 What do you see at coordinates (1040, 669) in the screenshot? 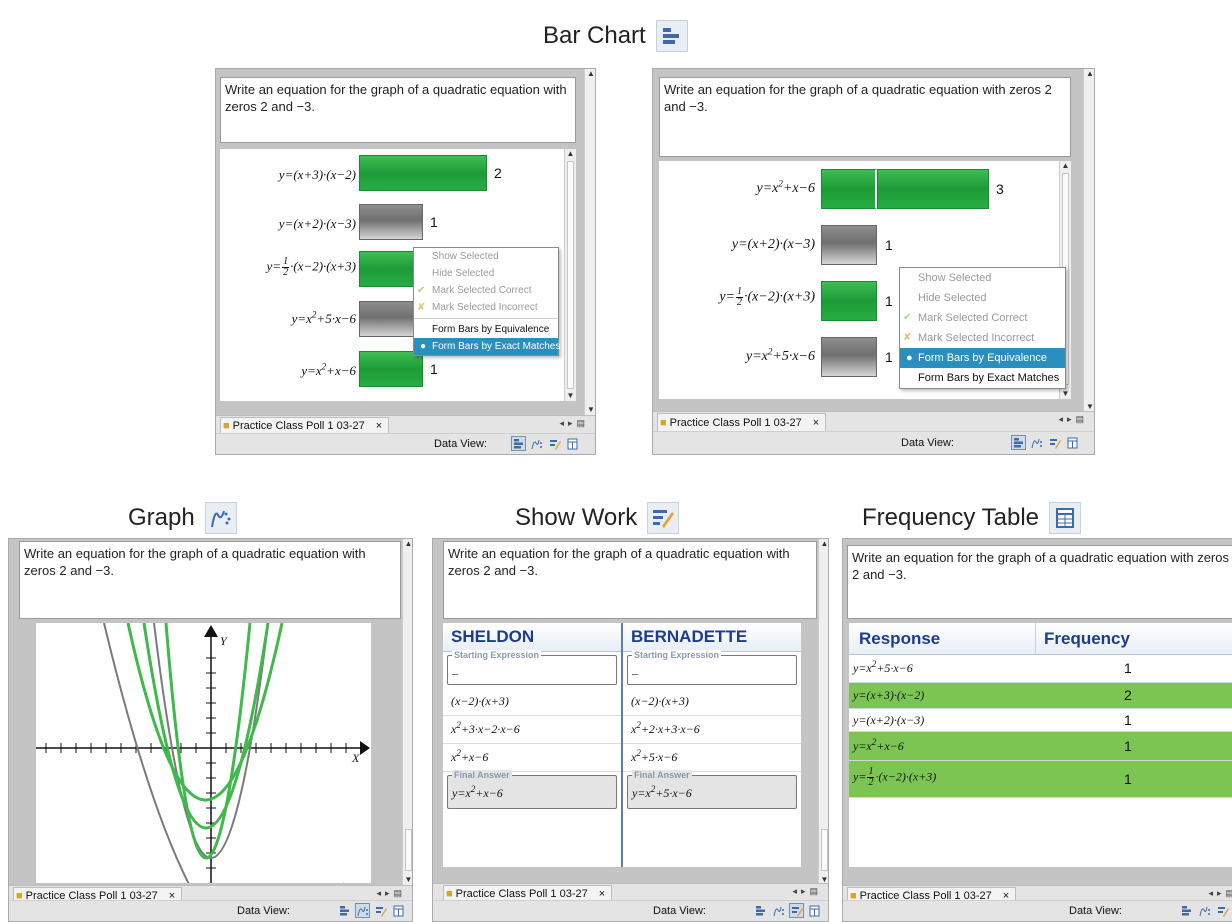
I see `table-row: y=x2+5·x−6 1` at bounding box center [1040, 669].